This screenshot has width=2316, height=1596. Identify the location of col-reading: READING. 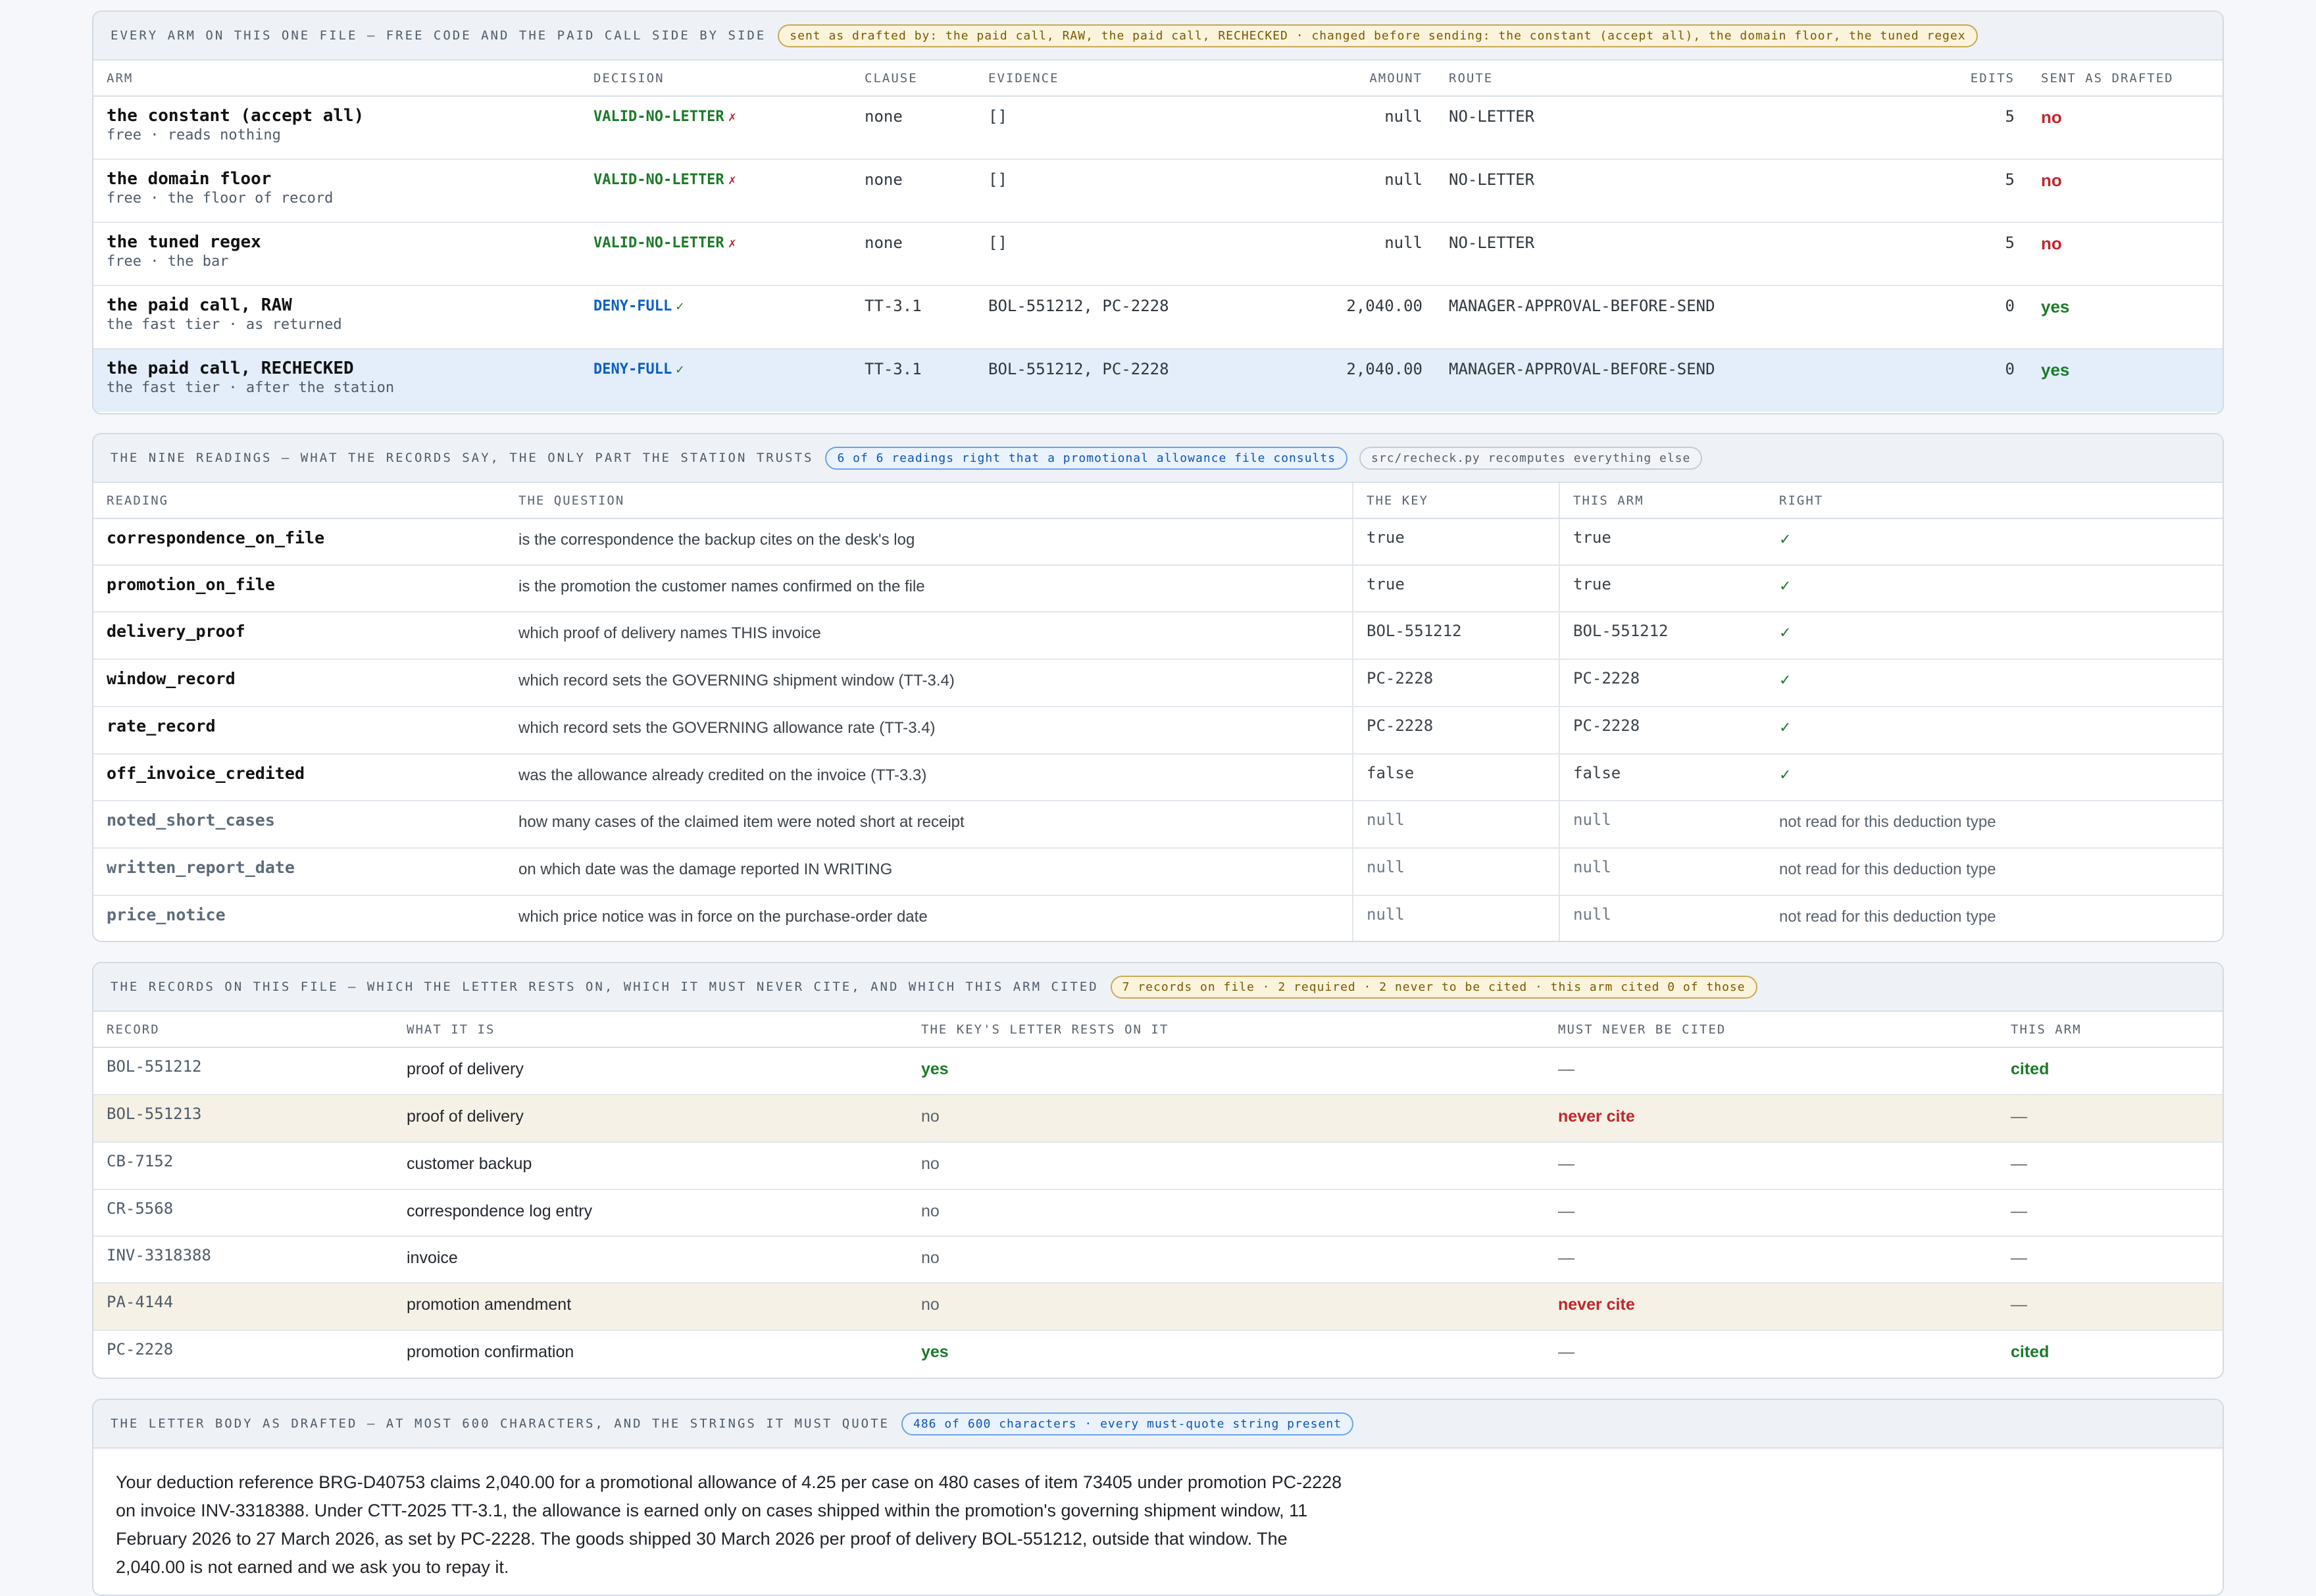
(299, 501).